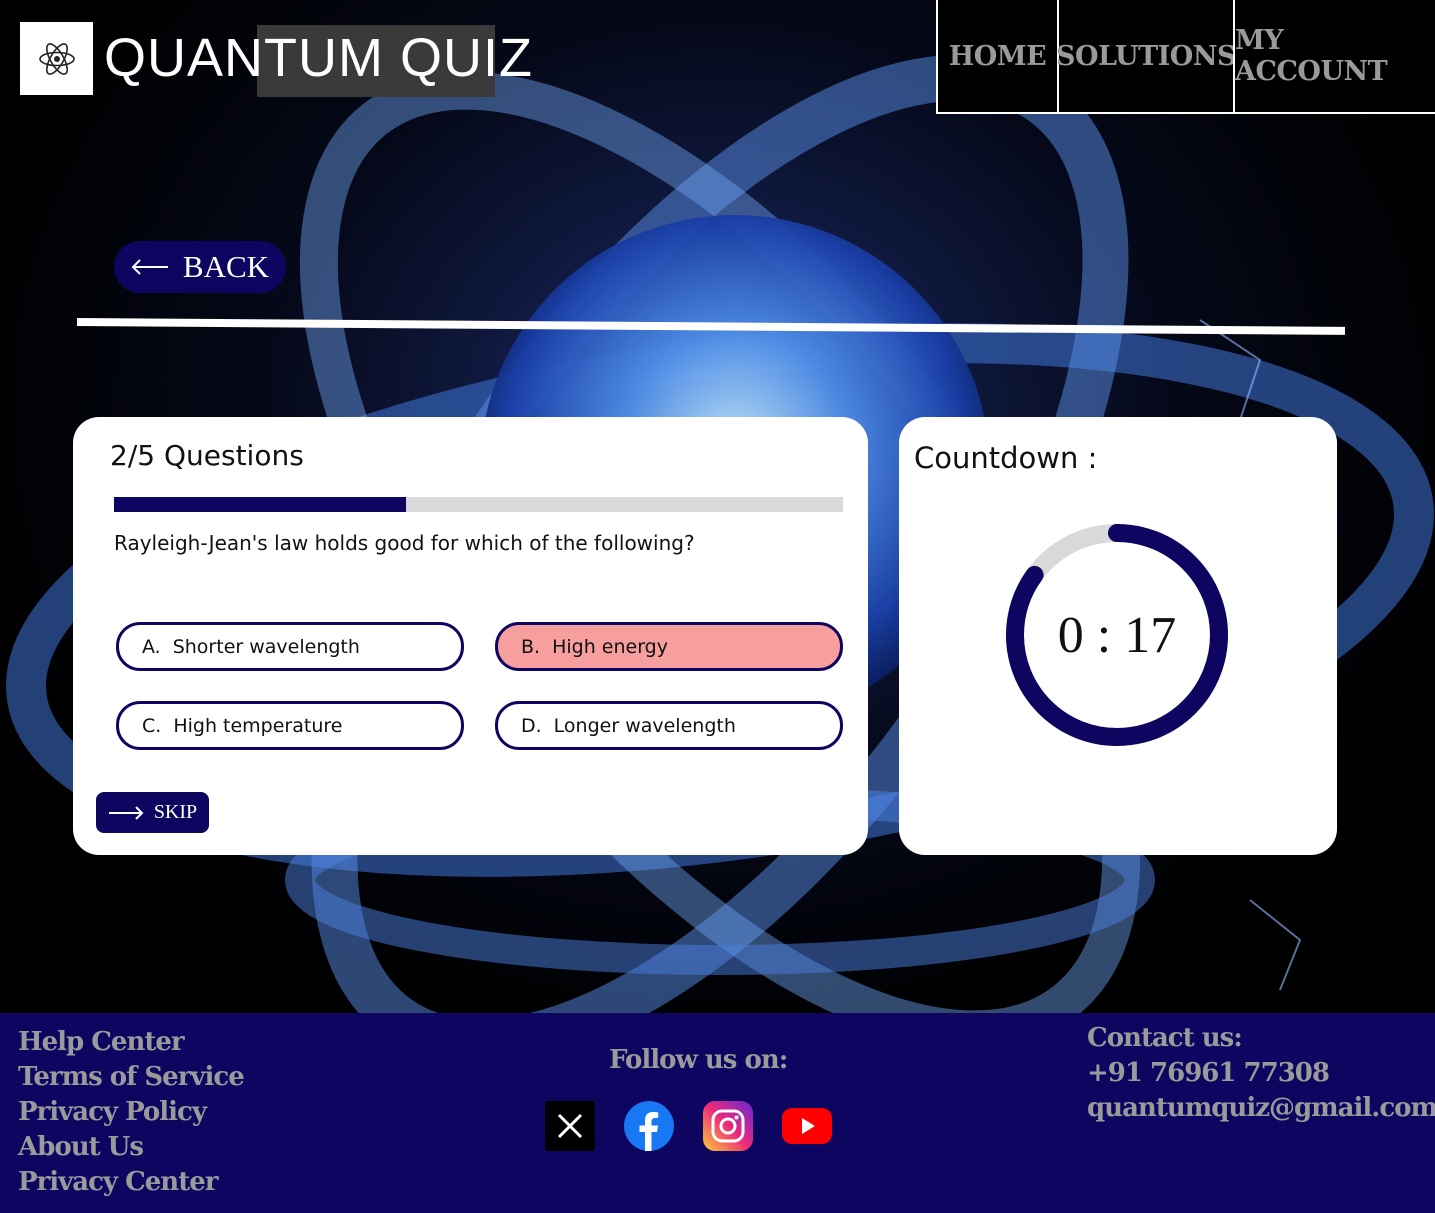 The width and height of the screenshot is (1435, 1213). What do you see at coordinates (698, 1060) in the screenshot?
I see `follow-label: Follow us on:` at bounding box center [698, 1060].